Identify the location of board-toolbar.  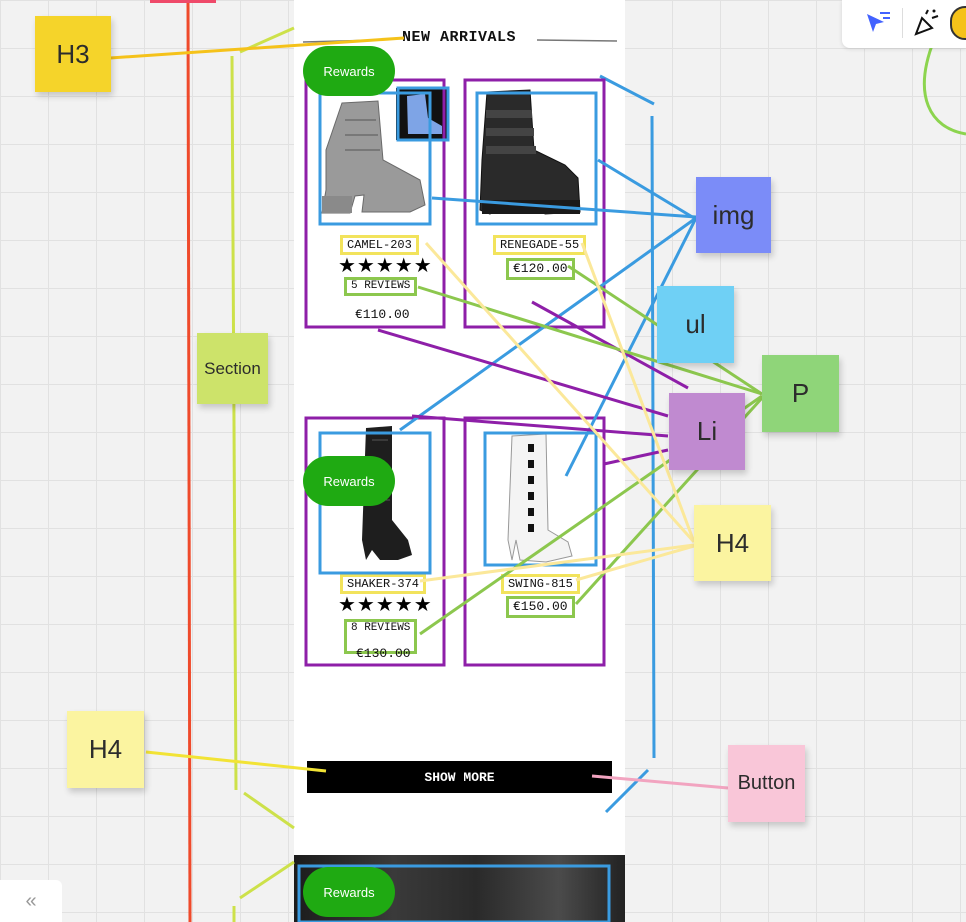
(904, 24).